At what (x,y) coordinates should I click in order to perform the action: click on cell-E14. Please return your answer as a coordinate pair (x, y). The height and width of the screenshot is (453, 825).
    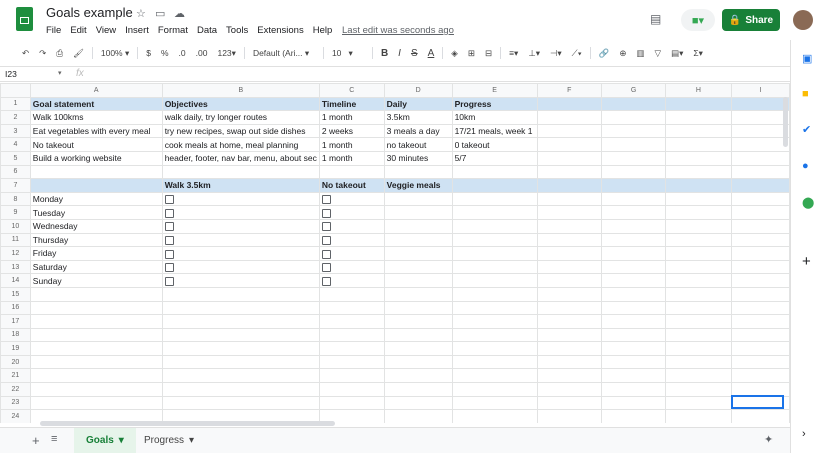
    Looking at the image, I should click on (494, 280).